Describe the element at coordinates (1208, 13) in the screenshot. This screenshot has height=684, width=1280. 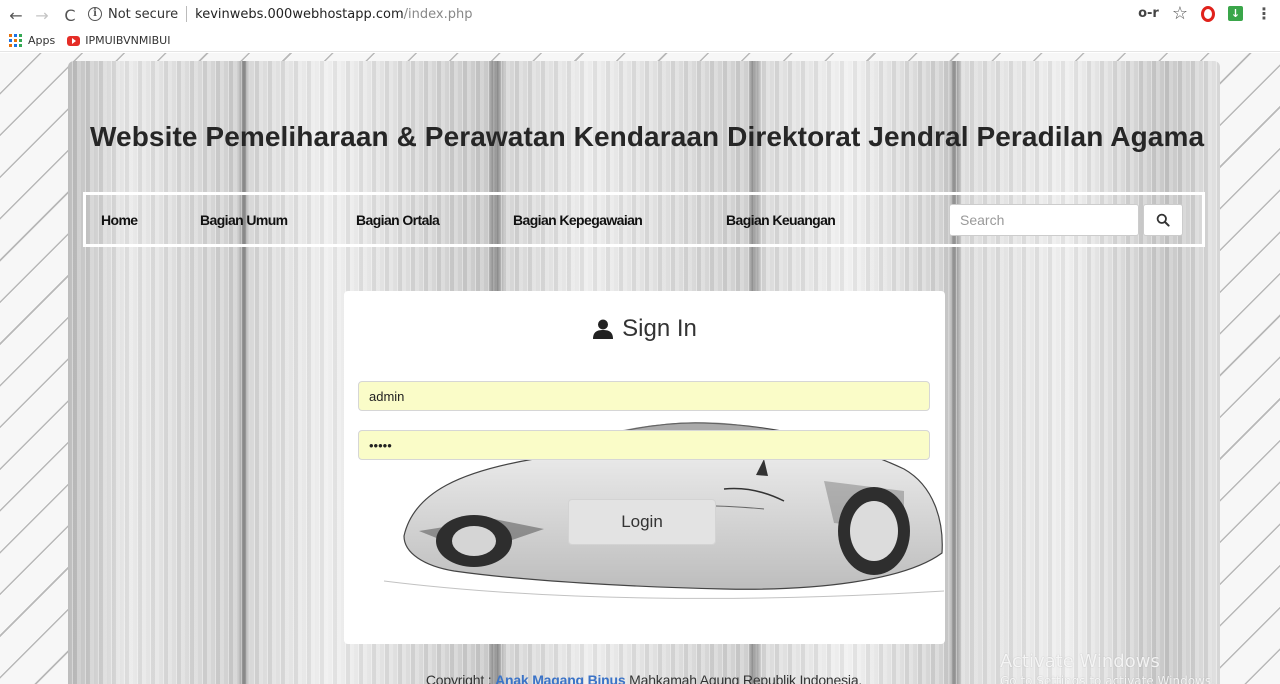
I see `opera-extension-icon` at that location.